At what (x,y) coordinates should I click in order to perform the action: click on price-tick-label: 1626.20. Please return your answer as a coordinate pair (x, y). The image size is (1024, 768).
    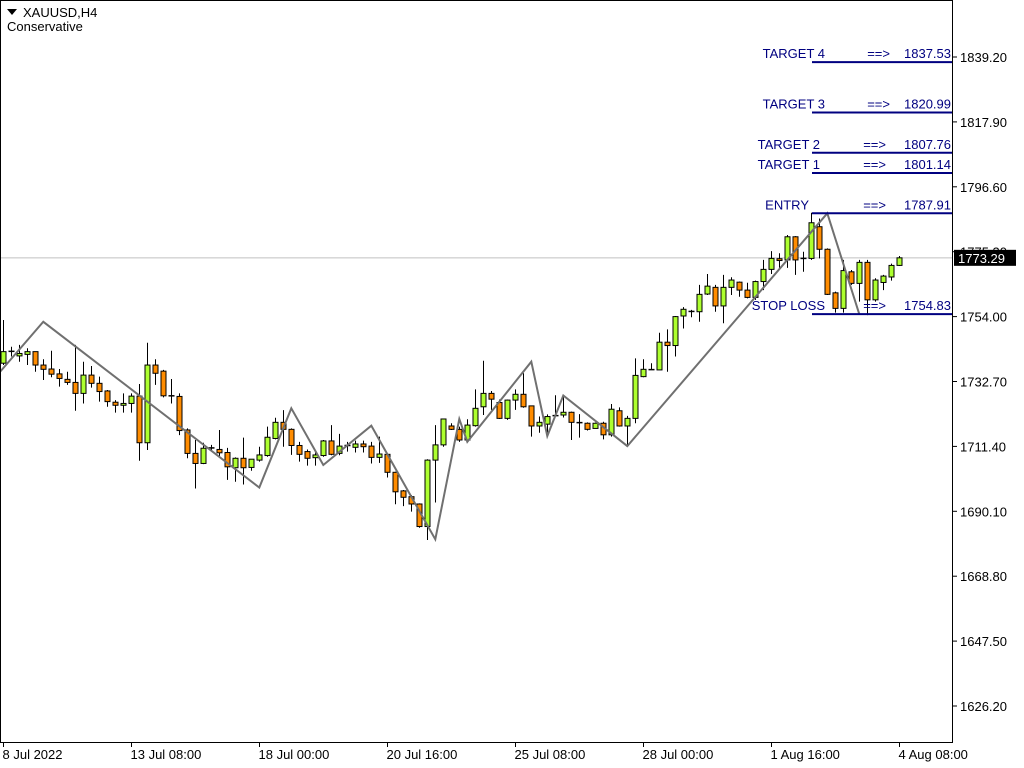
    Looking at the image, I should click on (983, 706).